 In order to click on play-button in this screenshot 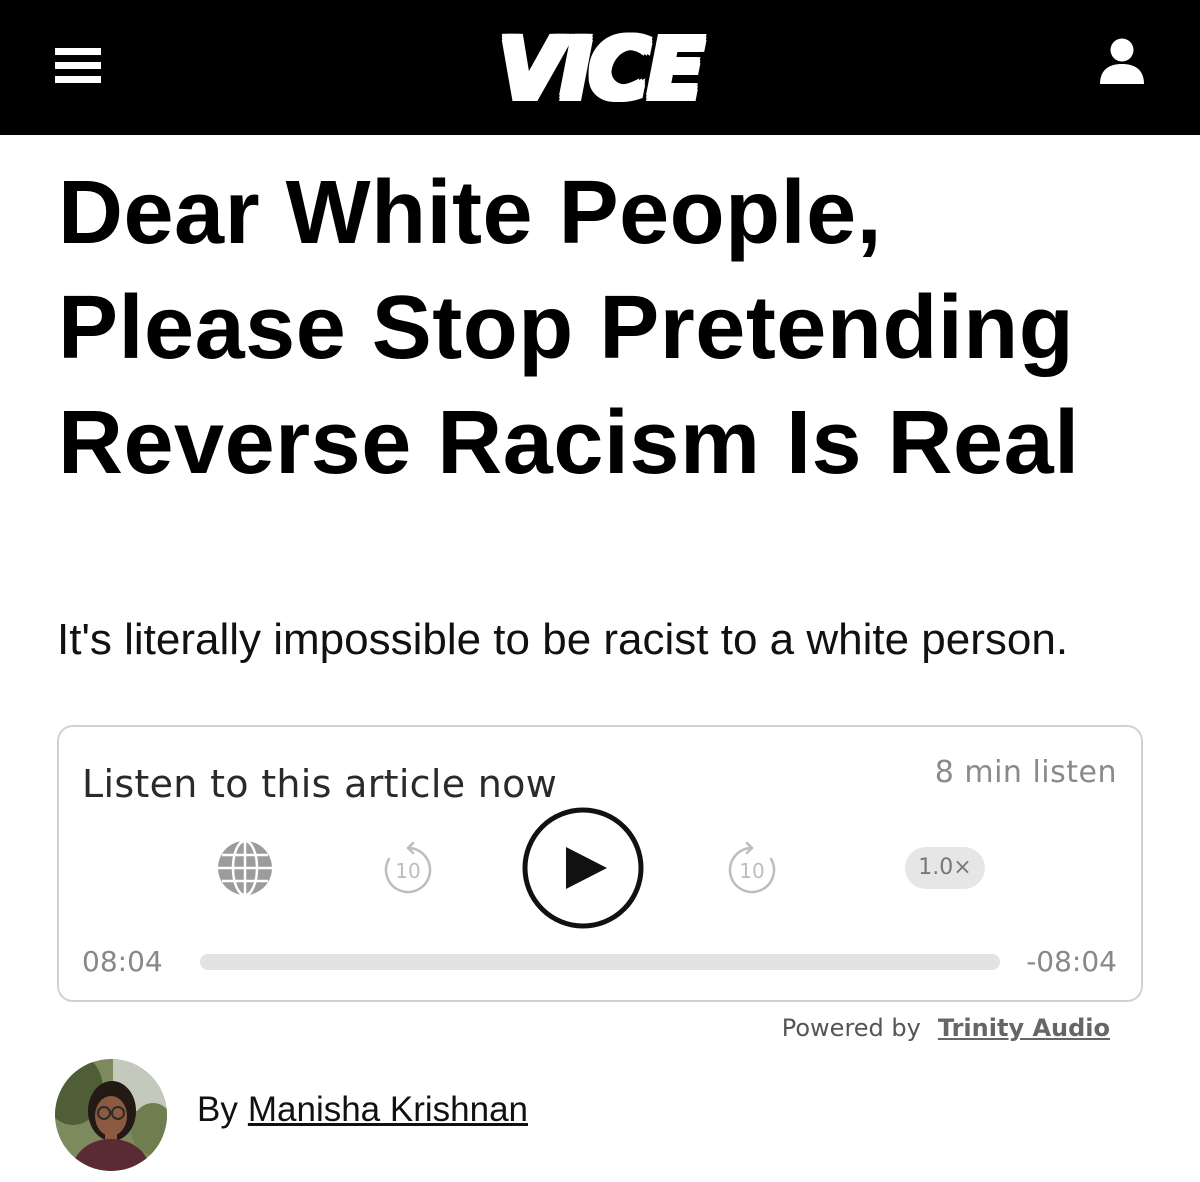, I will do `click(583, 868)`.